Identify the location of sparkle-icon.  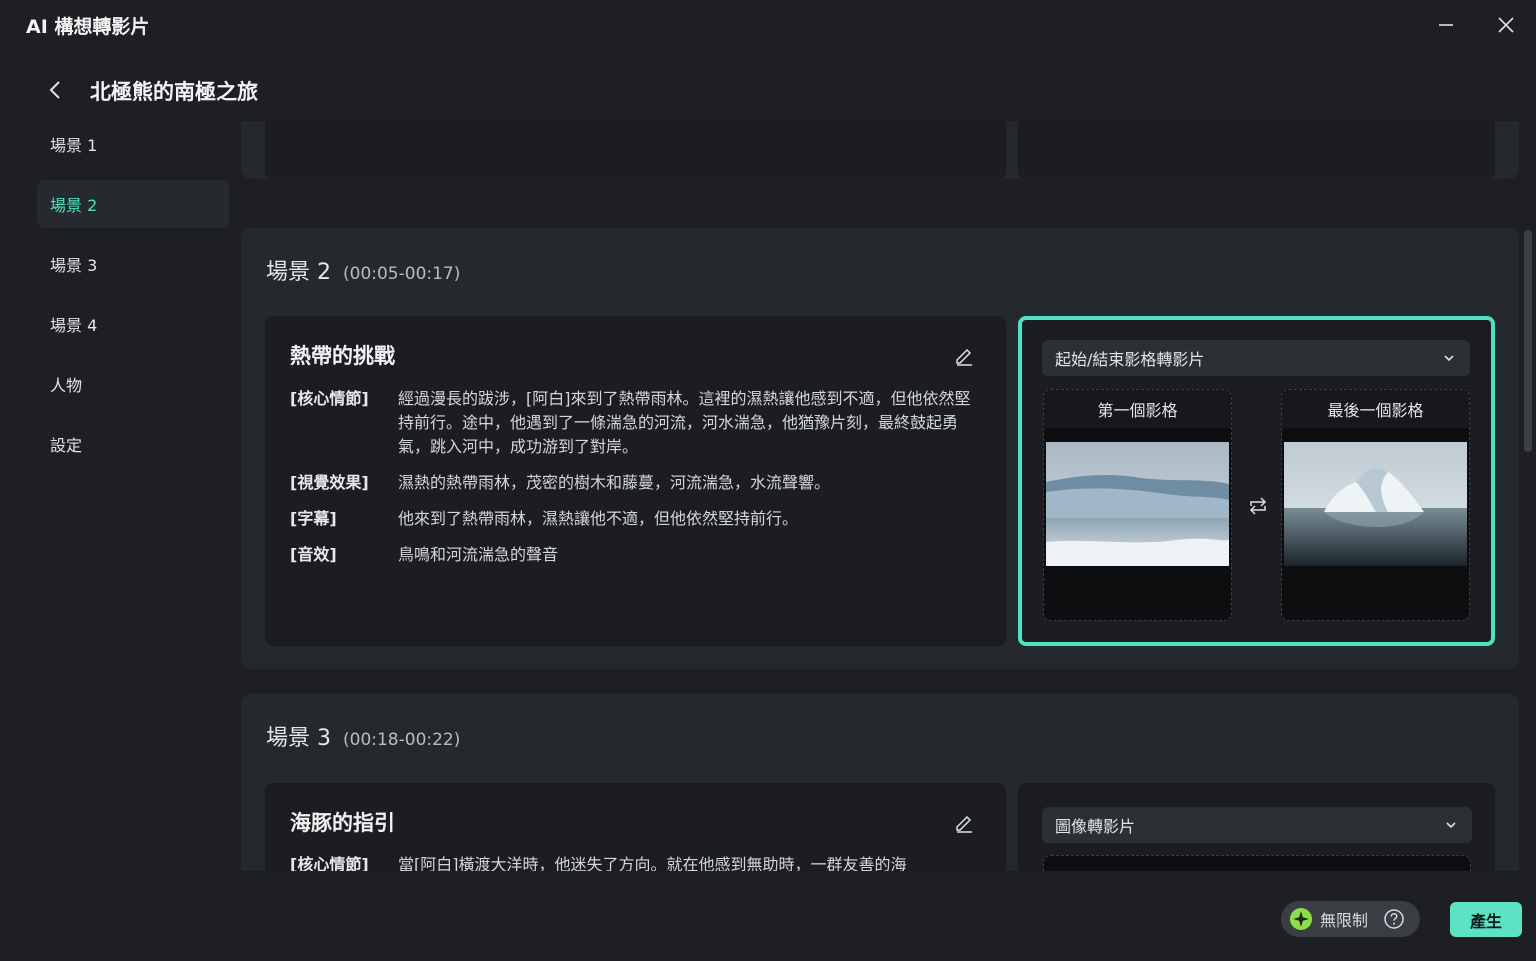
(1301, 919).